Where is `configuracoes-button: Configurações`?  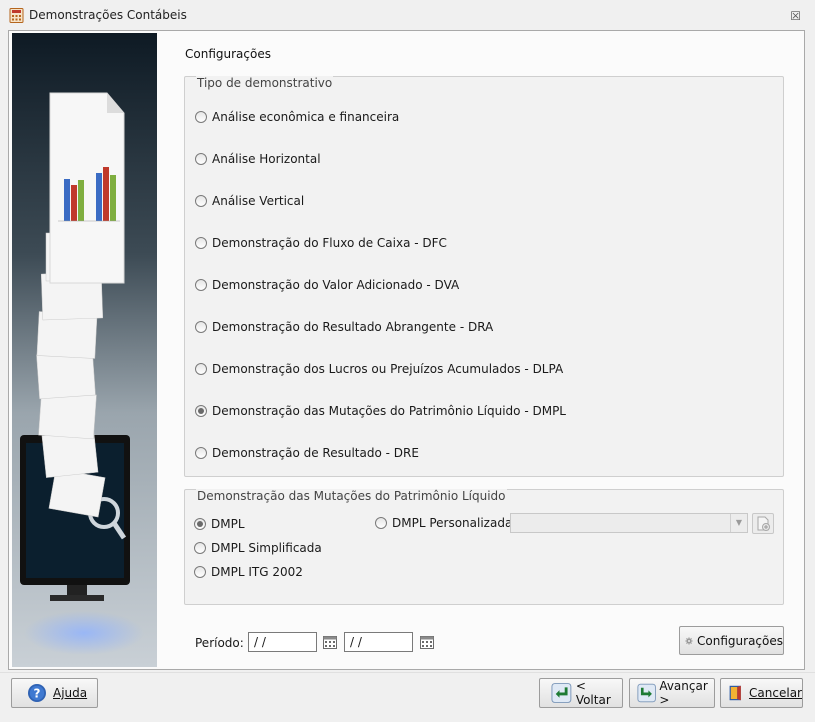 configuracoes-button: Configurações is located at coordinates (731, 640).